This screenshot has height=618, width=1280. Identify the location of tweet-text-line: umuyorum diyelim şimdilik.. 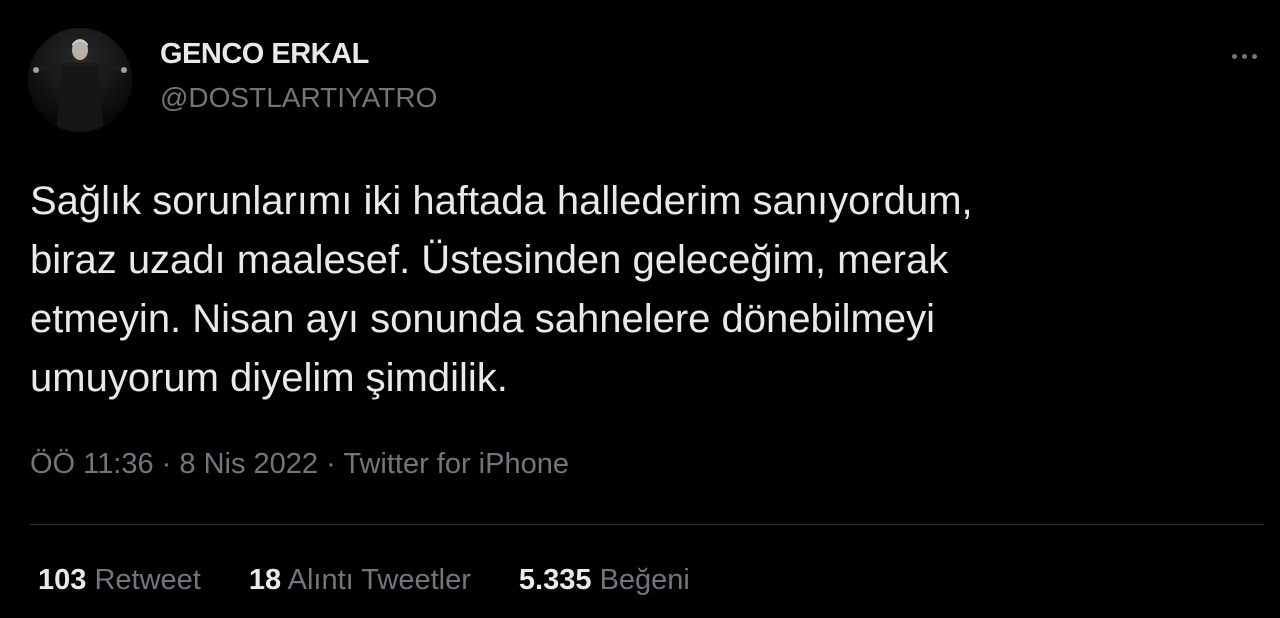
(269, 378).